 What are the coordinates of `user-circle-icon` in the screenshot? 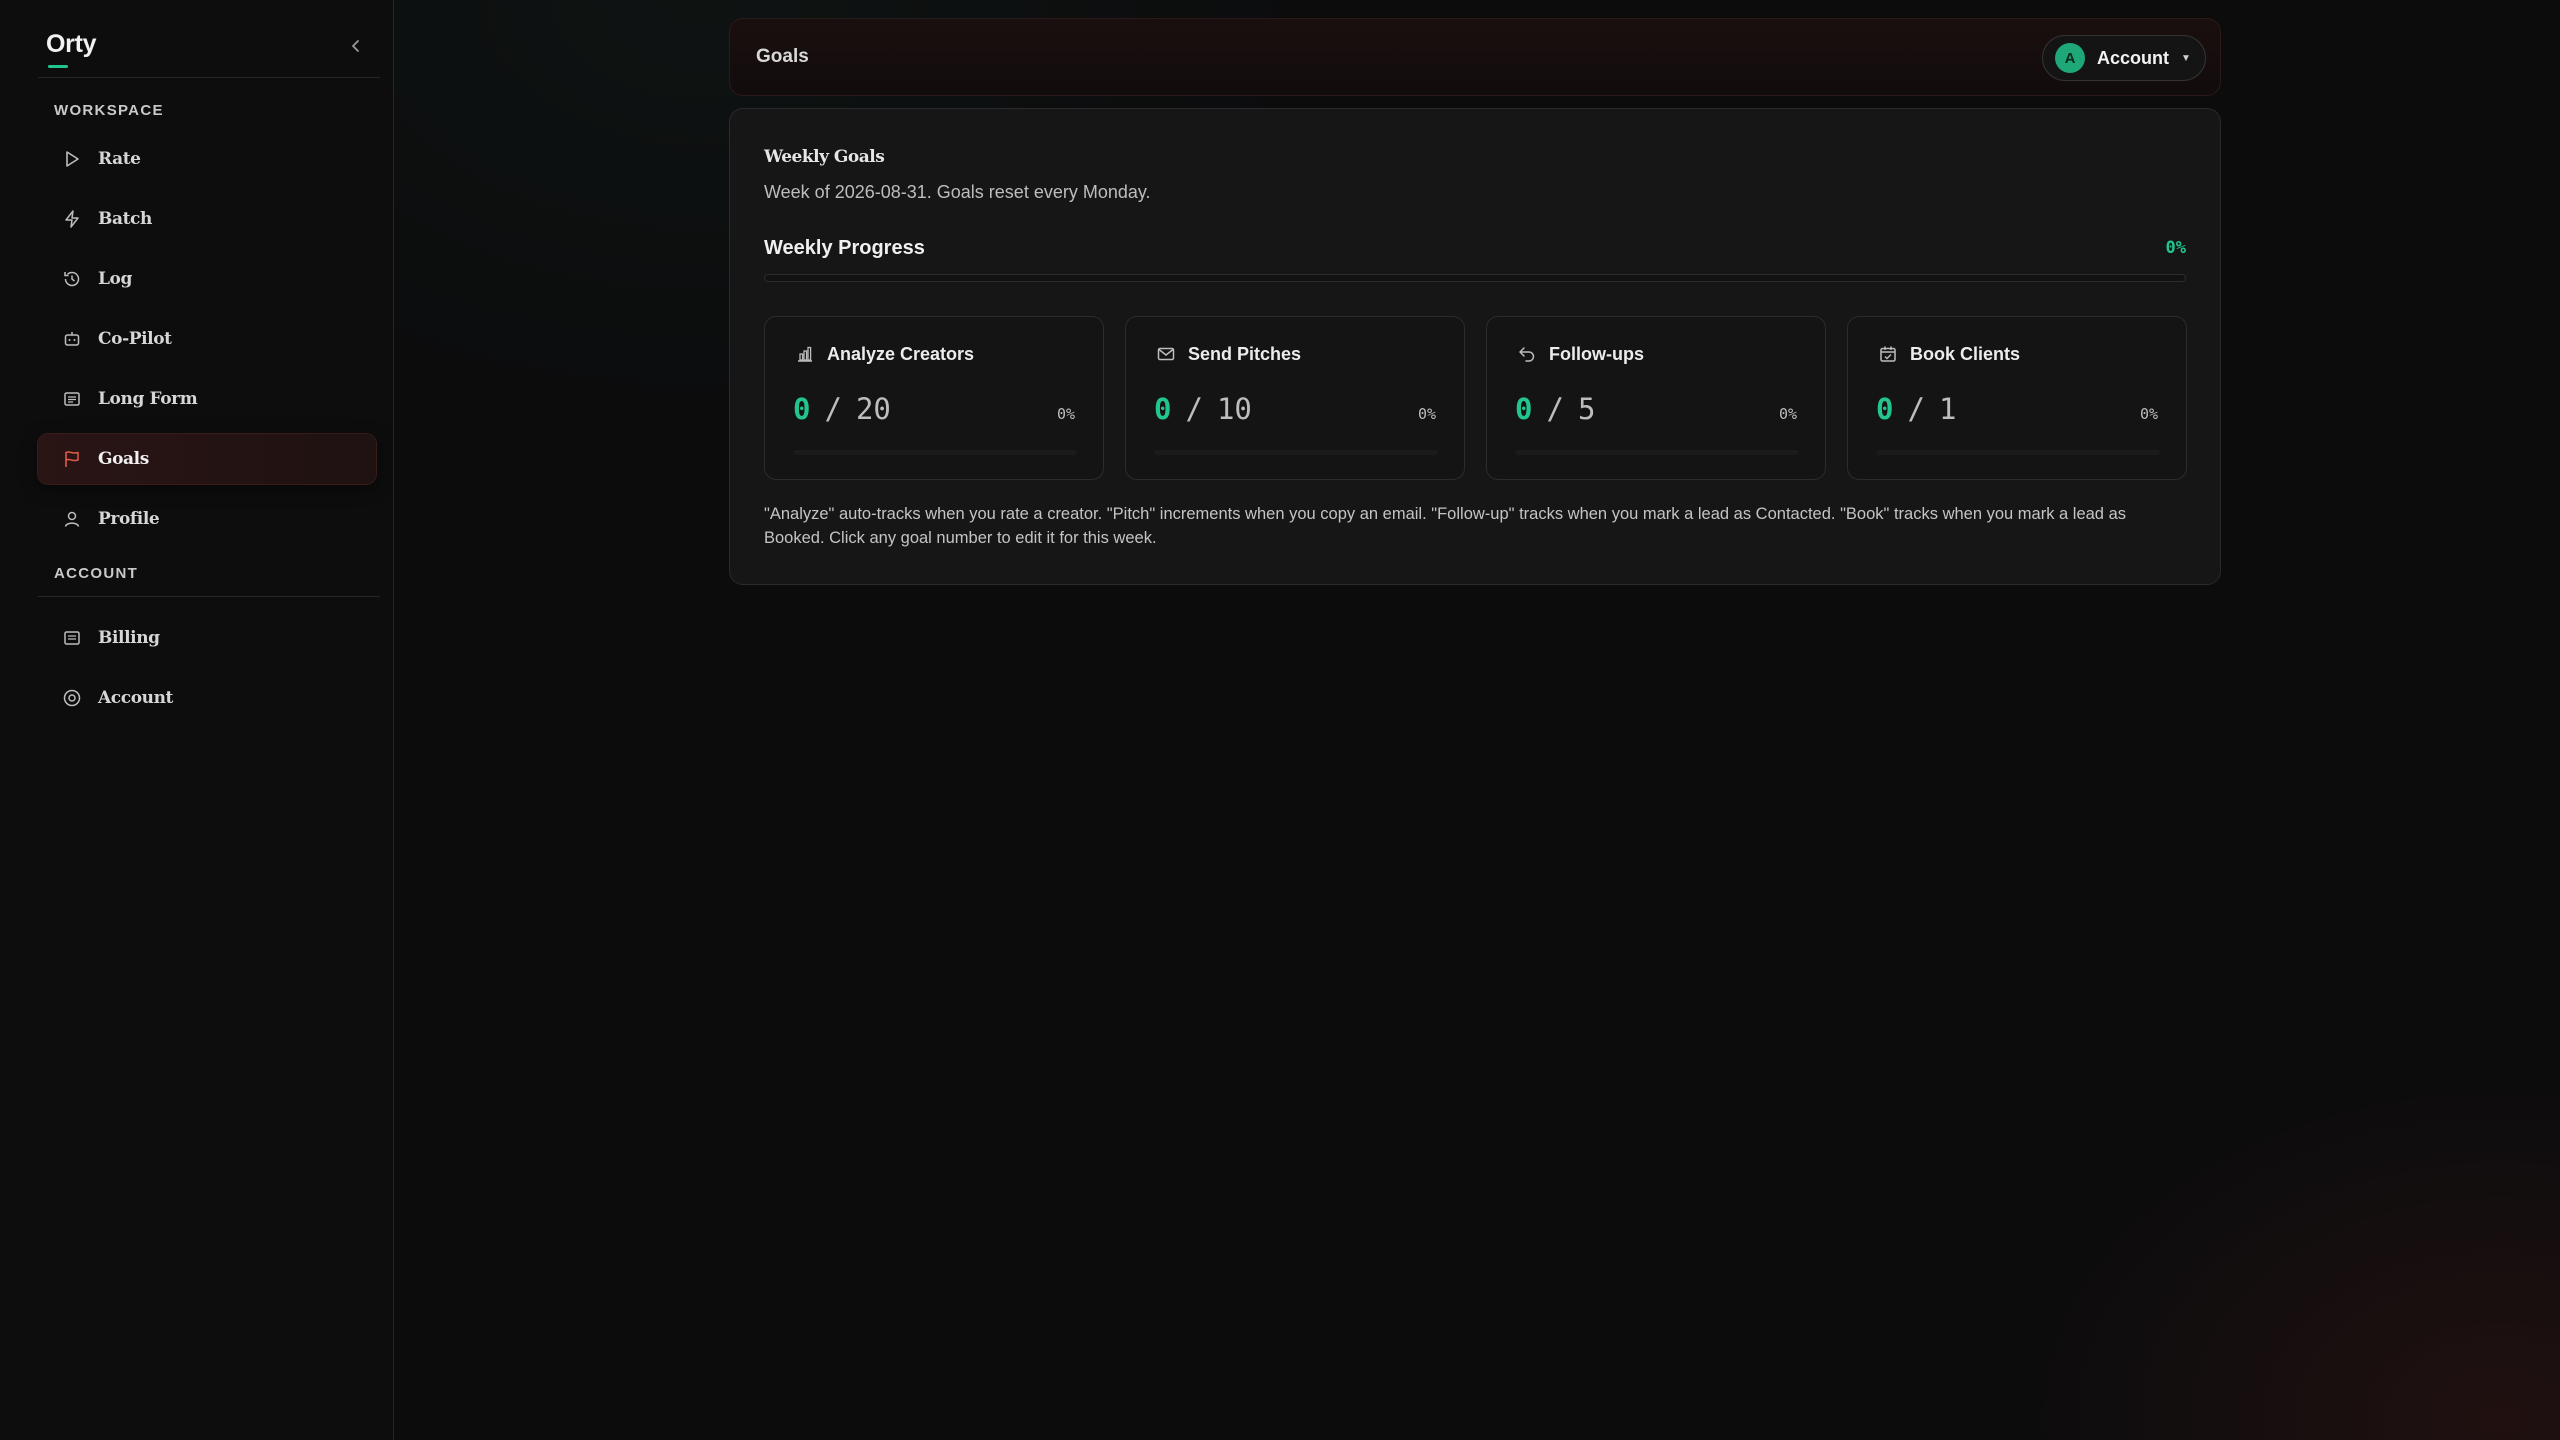 It's located at (72, 698).